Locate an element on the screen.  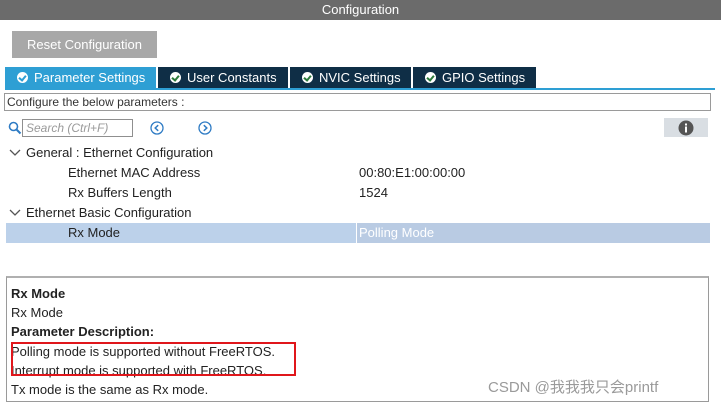
tree-group-label: General : Ethernet Configuration is located at coordinates (120, 152).